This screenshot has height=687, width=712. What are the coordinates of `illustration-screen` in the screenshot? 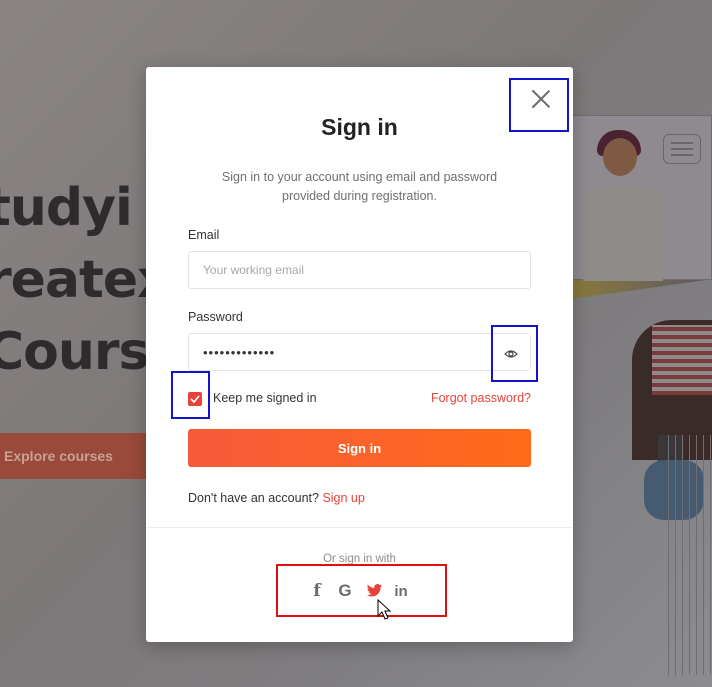 It's located at (642, 198).